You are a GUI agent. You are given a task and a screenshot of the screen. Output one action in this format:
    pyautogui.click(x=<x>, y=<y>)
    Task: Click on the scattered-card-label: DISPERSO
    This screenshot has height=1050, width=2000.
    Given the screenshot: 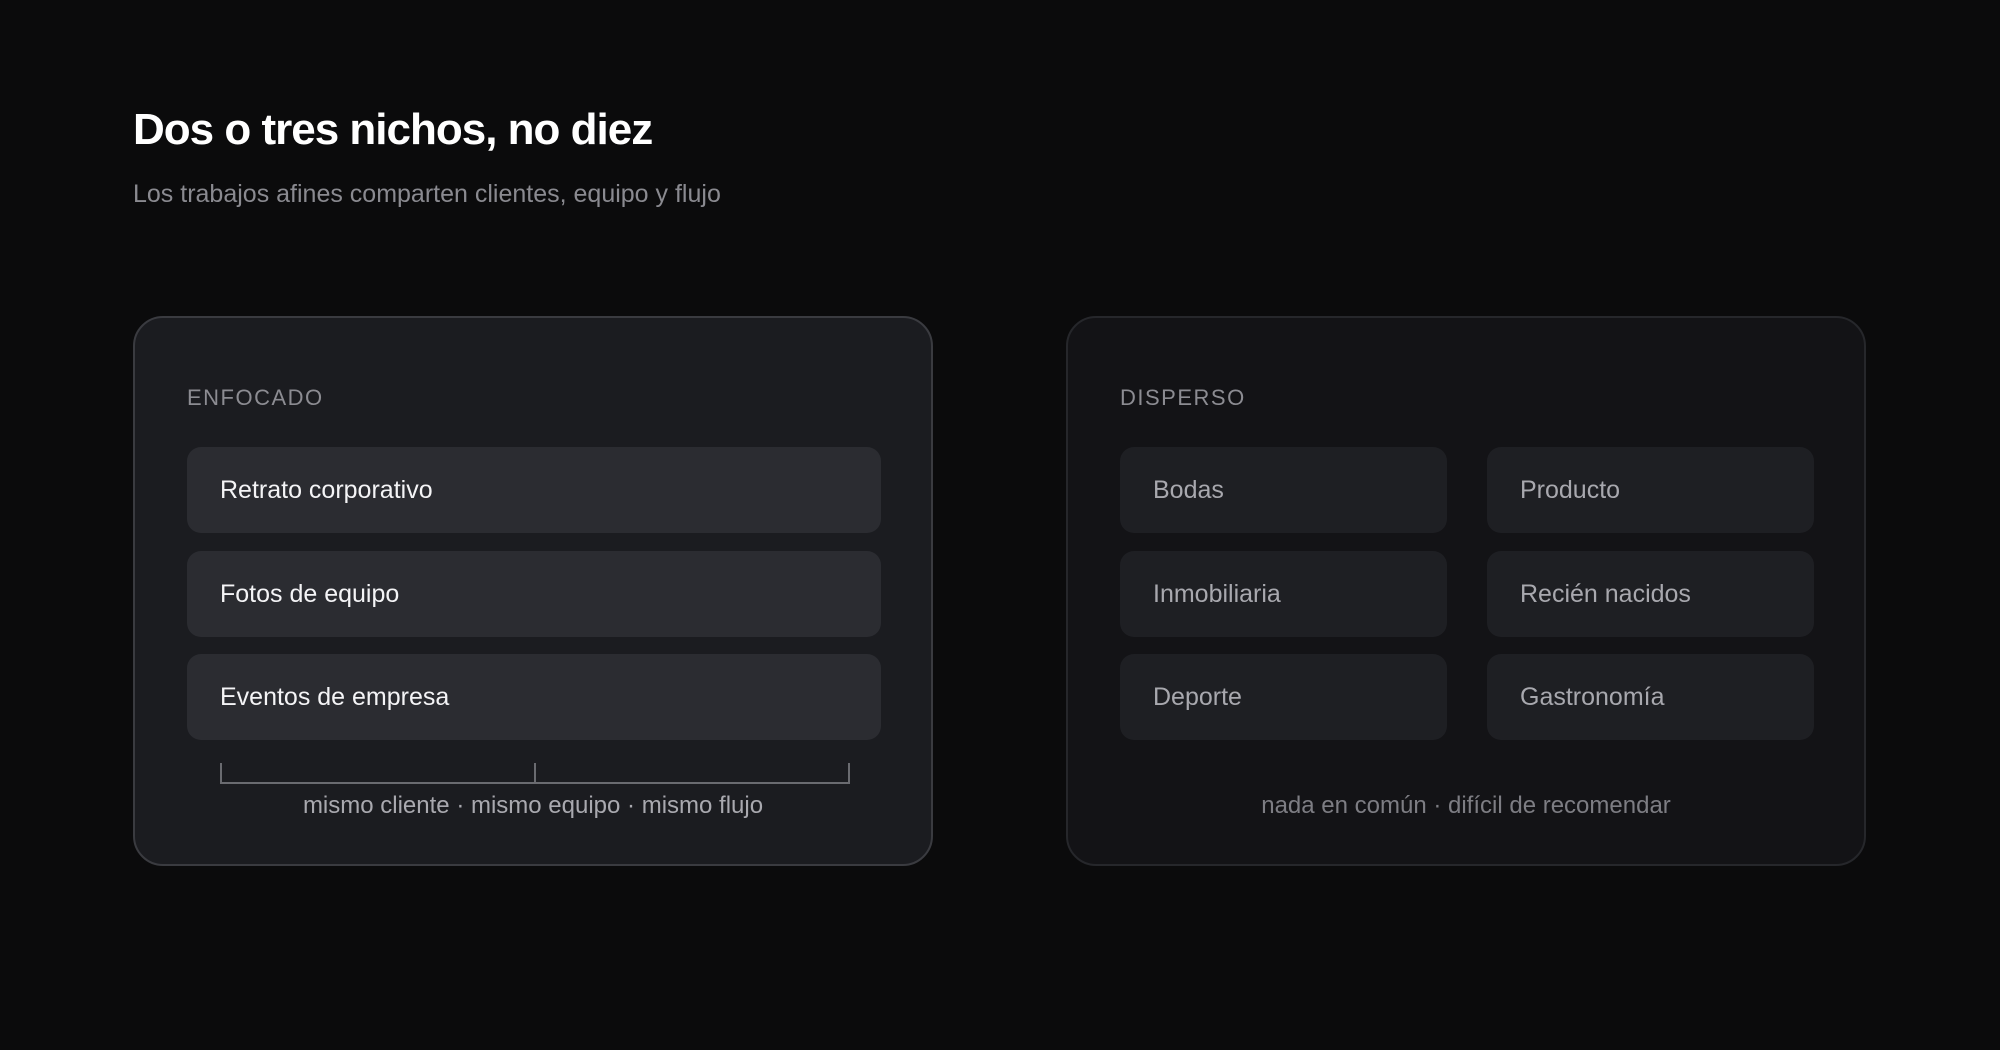 What is the action you would take?
    pyautogui.click(x=1183, y=397)
    